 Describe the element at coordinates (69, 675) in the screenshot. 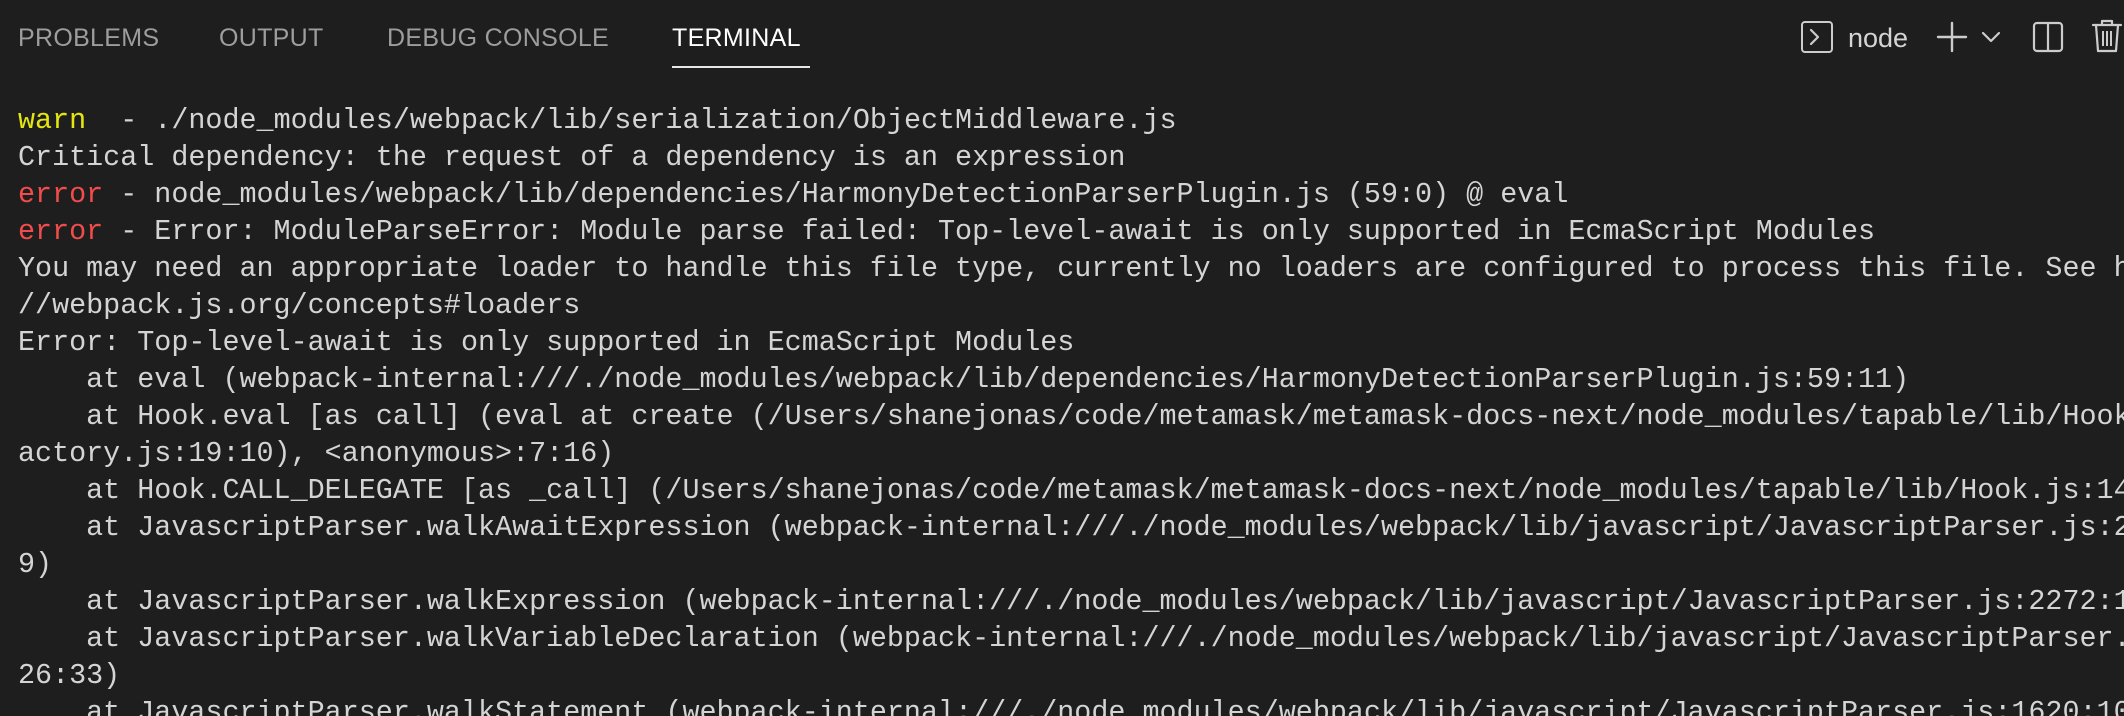

I see `terminal-line-text: 26:33)` at that location.